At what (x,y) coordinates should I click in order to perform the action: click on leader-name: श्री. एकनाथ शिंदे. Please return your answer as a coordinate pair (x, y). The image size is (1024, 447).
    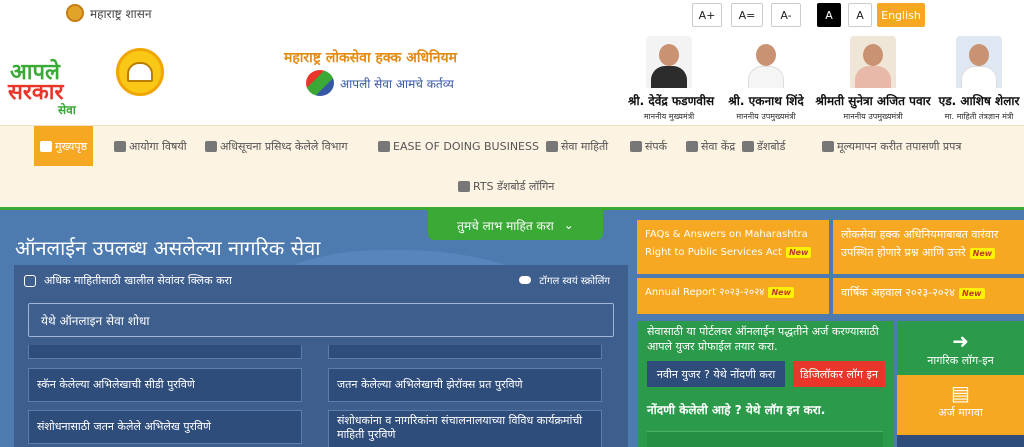
    Looking at the image, I should click on (766, 101).